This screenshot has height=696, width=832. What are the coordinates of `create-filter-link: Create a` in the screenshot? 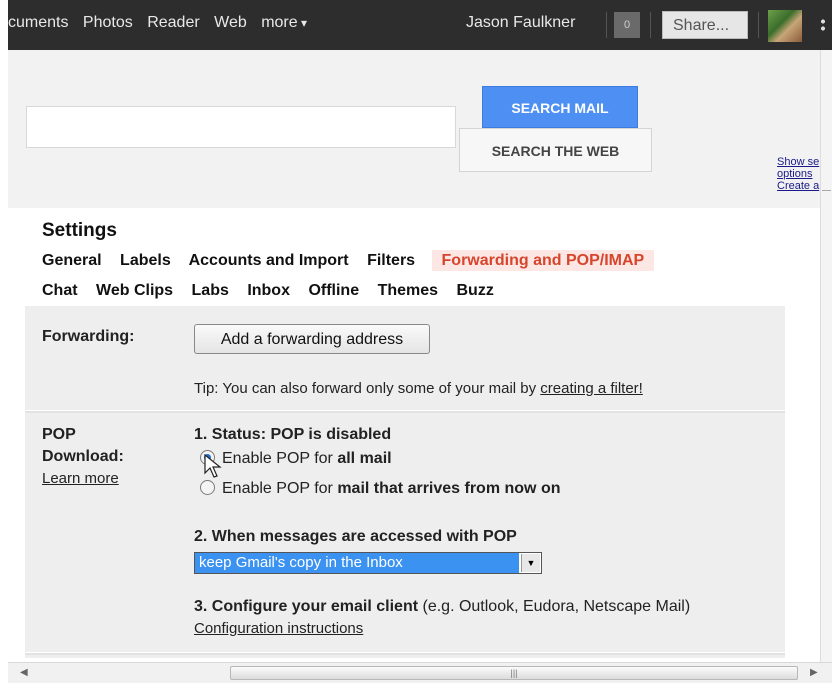 It's located at (798, 186).